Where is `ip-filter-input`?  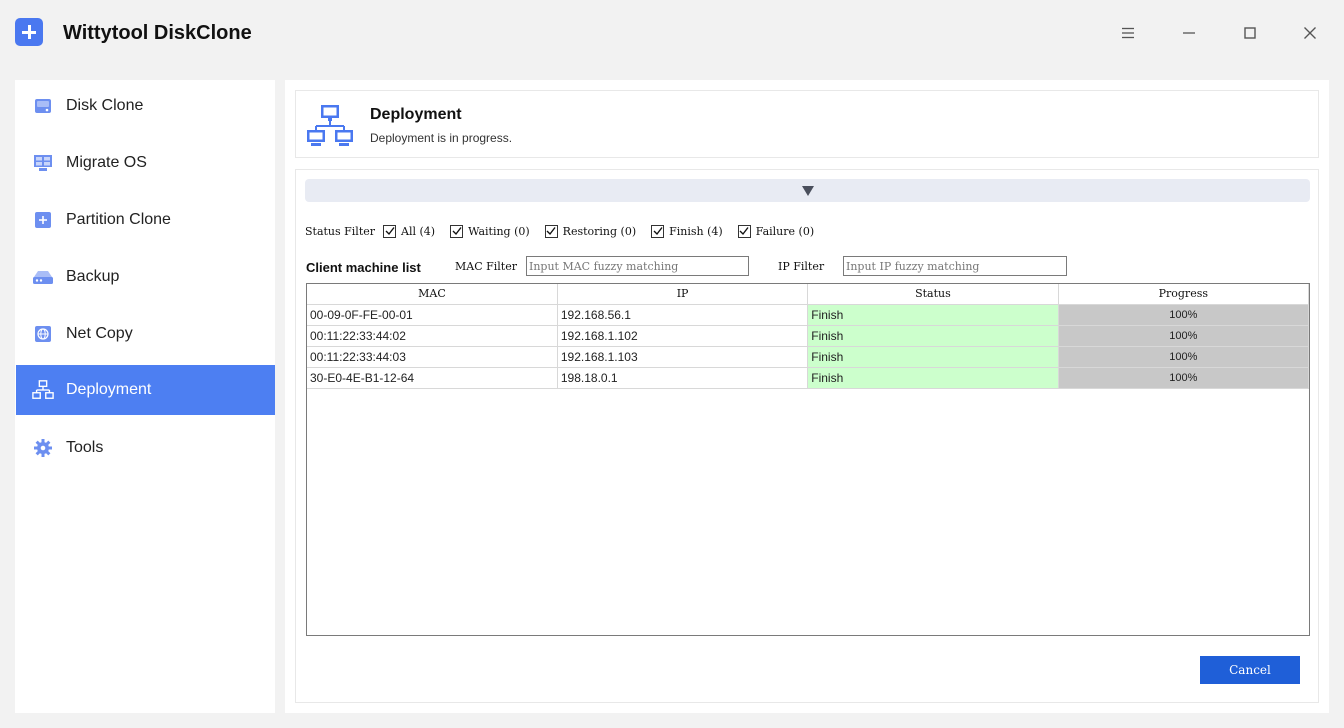
ip-filter-input is located at coordinates (955, 266).